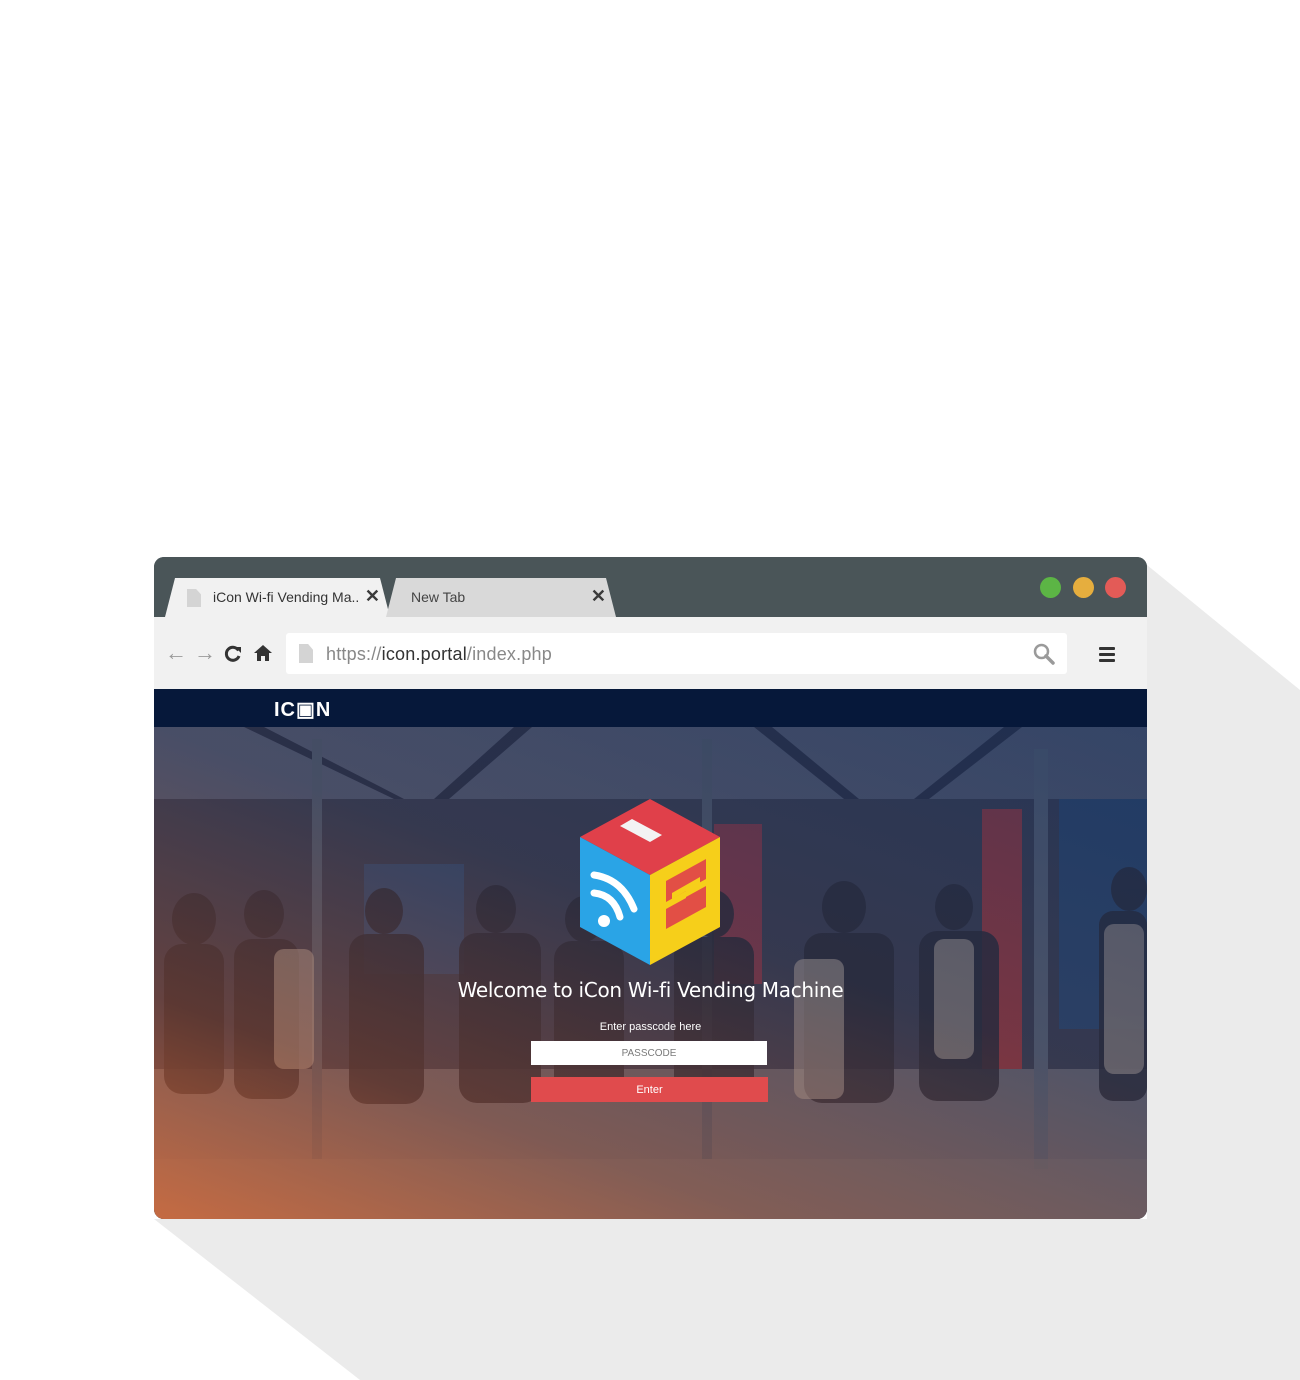 This screenshot has height=1380, width=1300. Describe the element at coordinates (649, 1089) in the screenshot. I see `enter-button: Enter` at that location.